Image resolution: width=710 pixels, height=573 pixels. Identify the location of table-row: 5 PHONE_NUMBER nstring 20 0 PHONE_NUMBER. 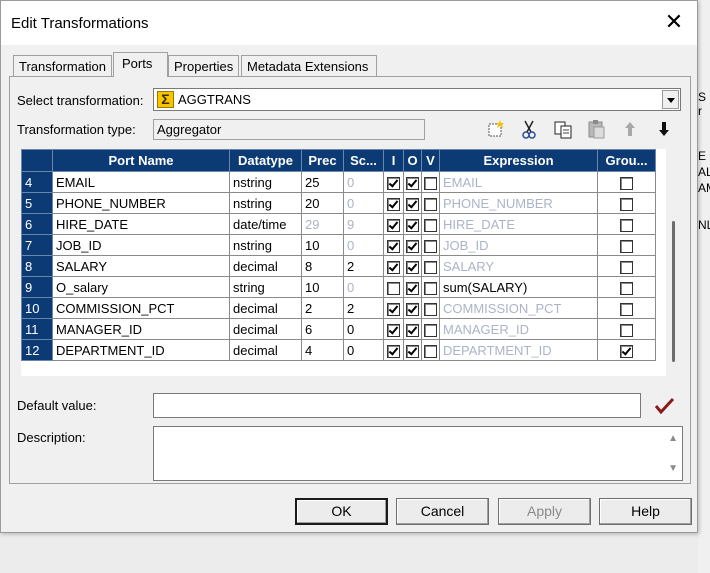
(338, 203).